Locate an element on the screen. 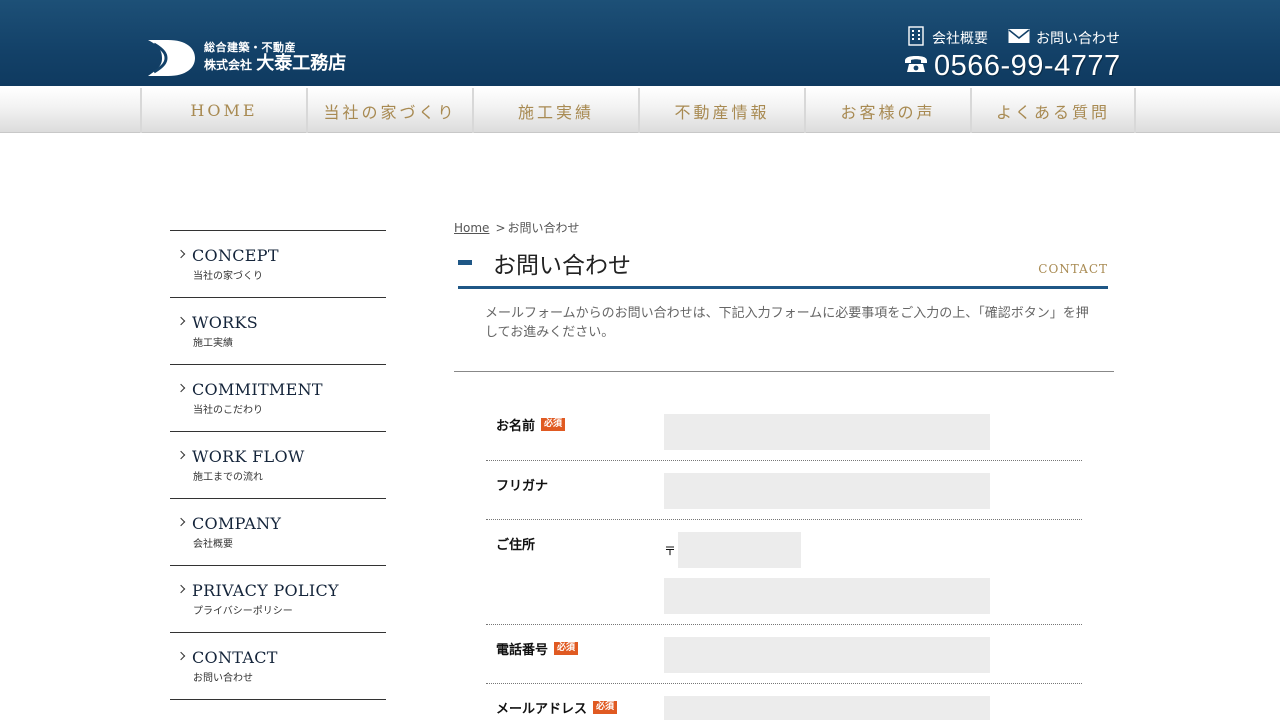  form-row-address: ご住所 〒 is located at coordinates (784, 572).